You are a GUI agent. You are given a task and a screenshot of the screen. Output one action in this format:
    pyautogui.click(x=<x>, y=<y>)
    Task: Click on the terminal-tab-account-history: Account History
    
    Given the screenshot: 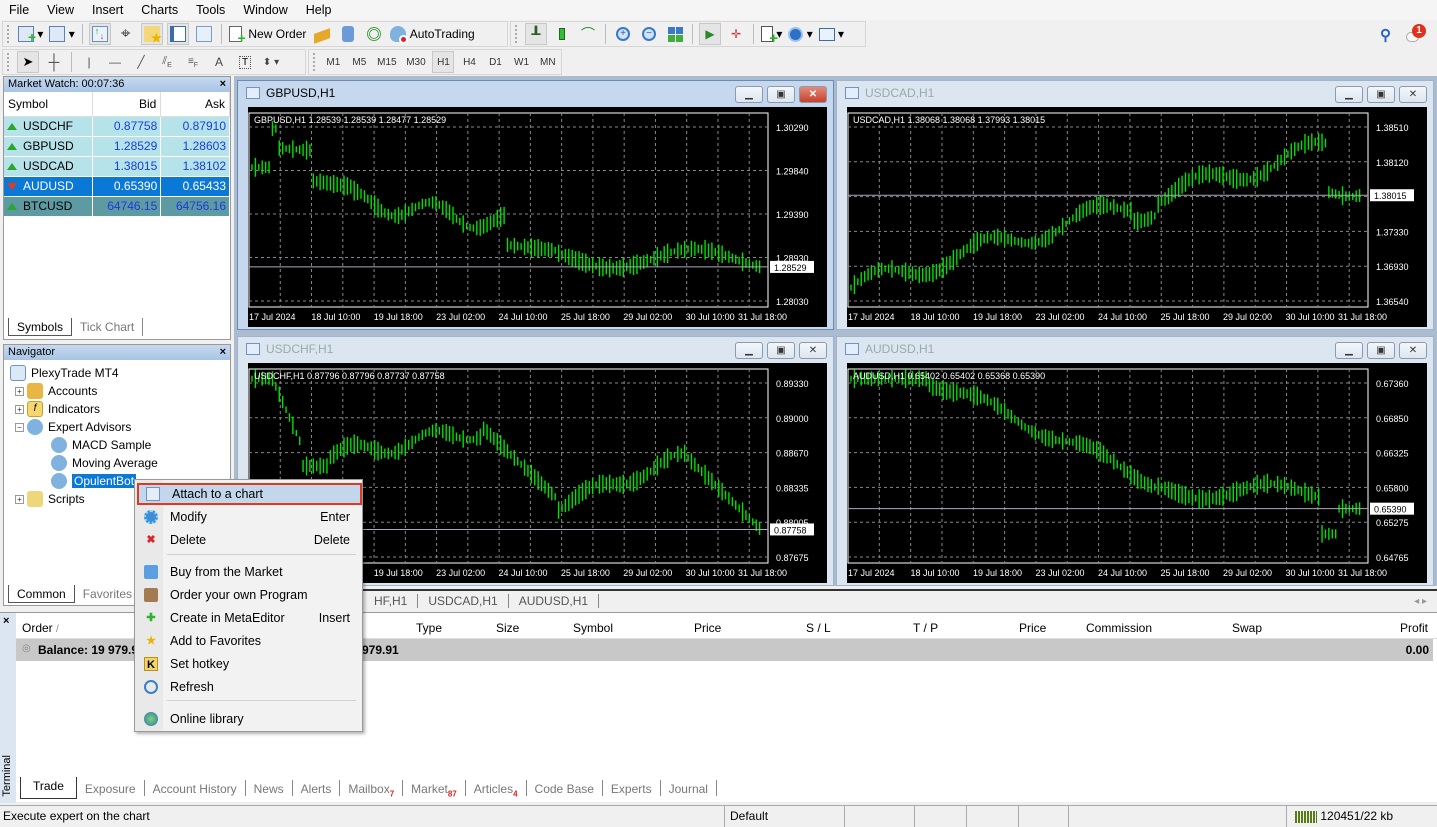 What is the action you would take?
    pyautogui.click(x=195, y=788)
    